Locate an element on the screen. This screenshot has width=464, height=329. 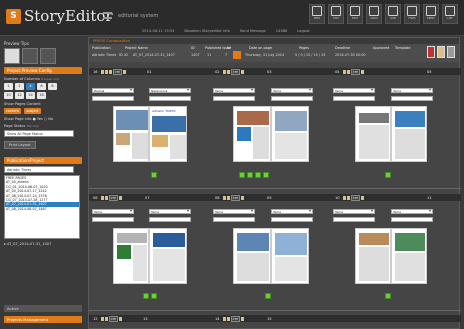
export-icon is located at coordinates (441, 52).